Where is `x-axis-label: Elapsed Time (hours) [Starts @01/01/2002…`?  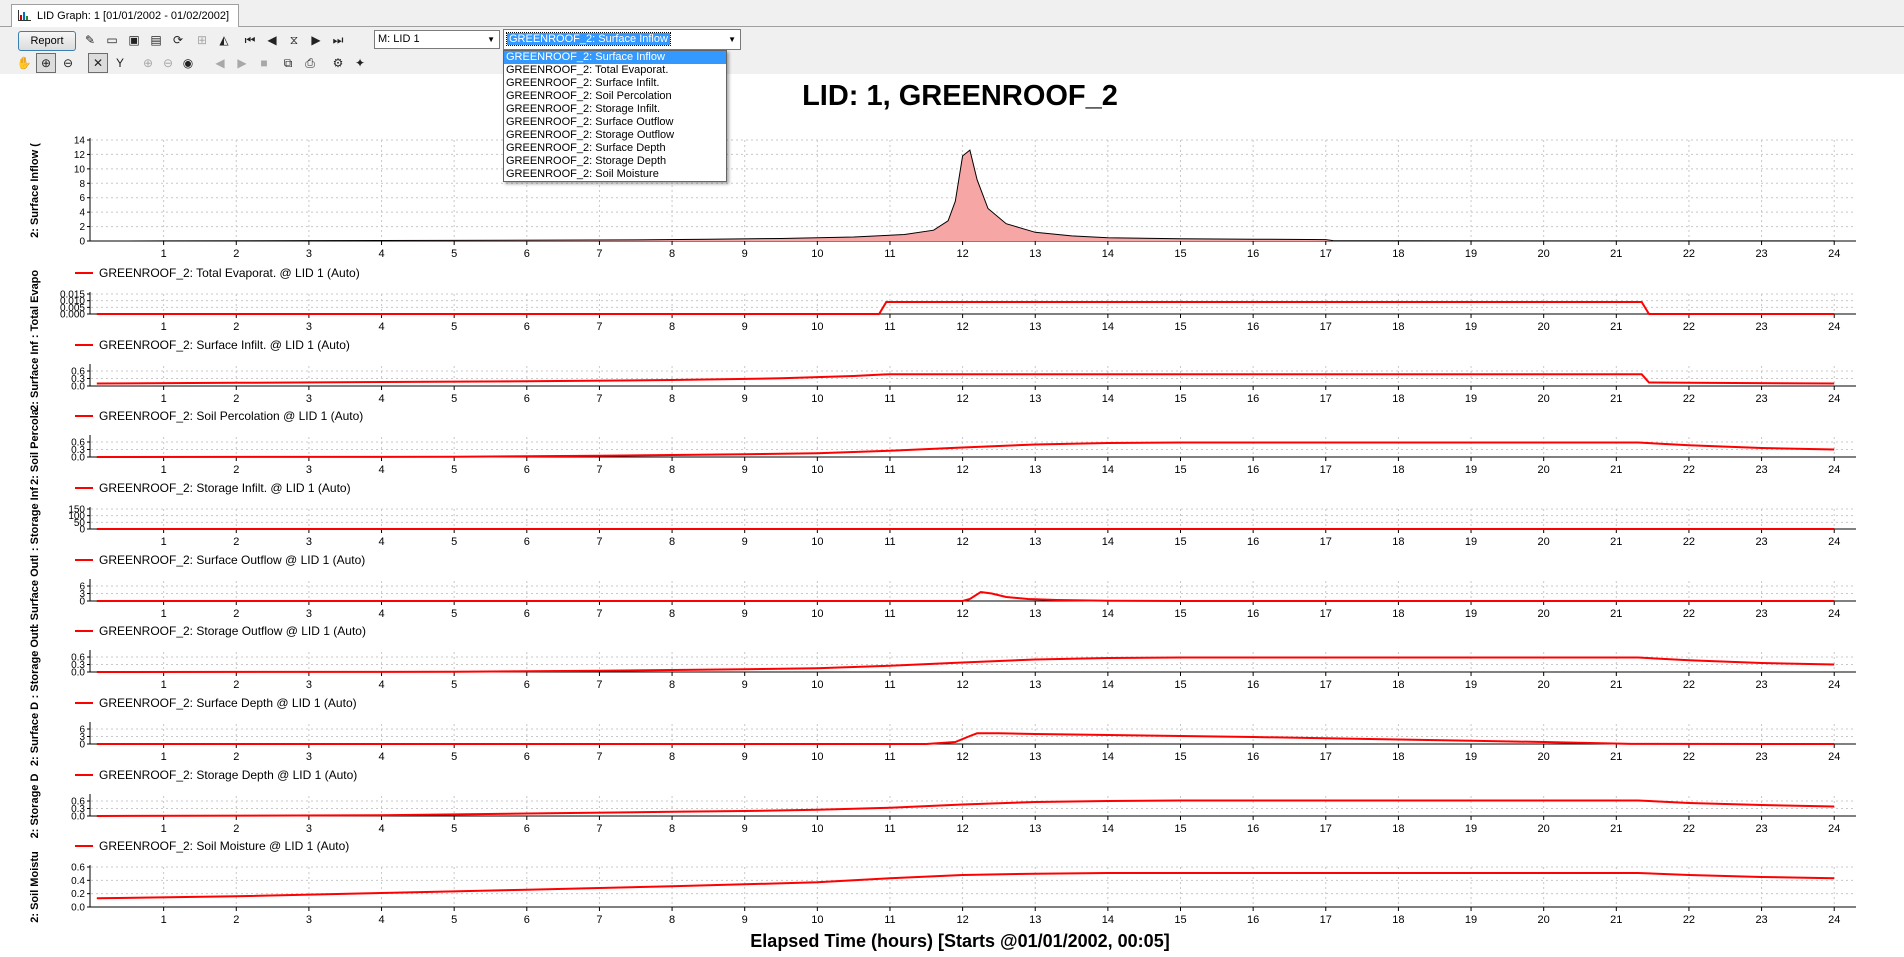
x-axis-label: Elapsed Time (hours) [Starts @01/01/2002… is located at coordinates (959, 941).